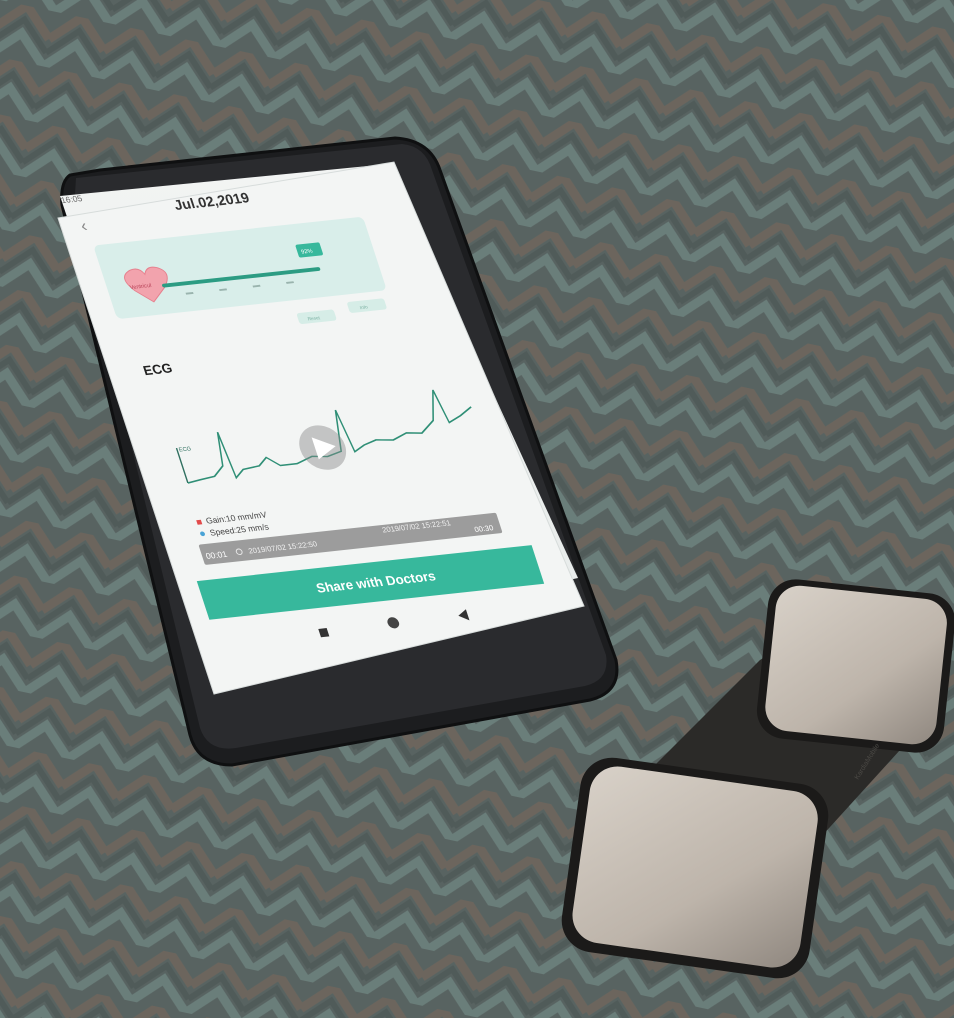  Describe the element at coordinates (855, 666) in the screenshot. I see `electrode-pad-top` at that location.